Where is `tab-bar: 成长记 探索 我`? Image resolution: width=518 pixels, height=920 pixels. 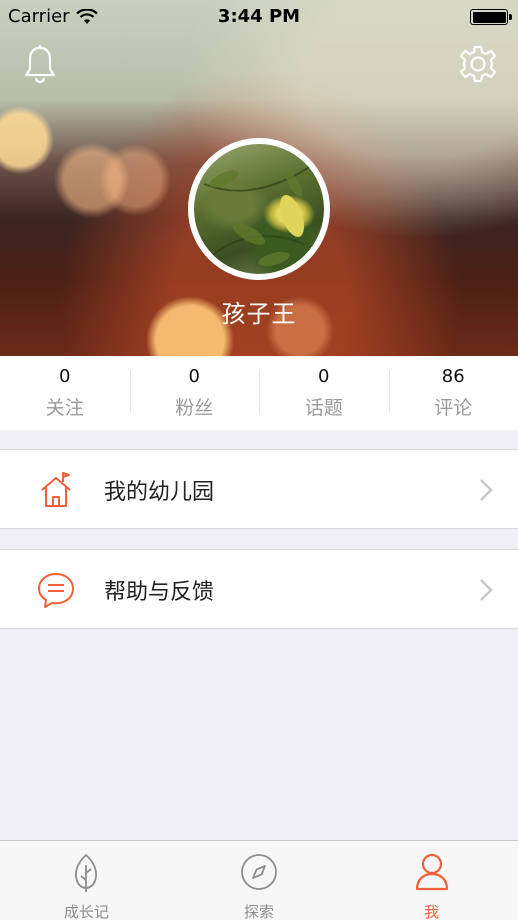
tab-bar: 成长记 探索 我 is located at coordinates (259, 880).